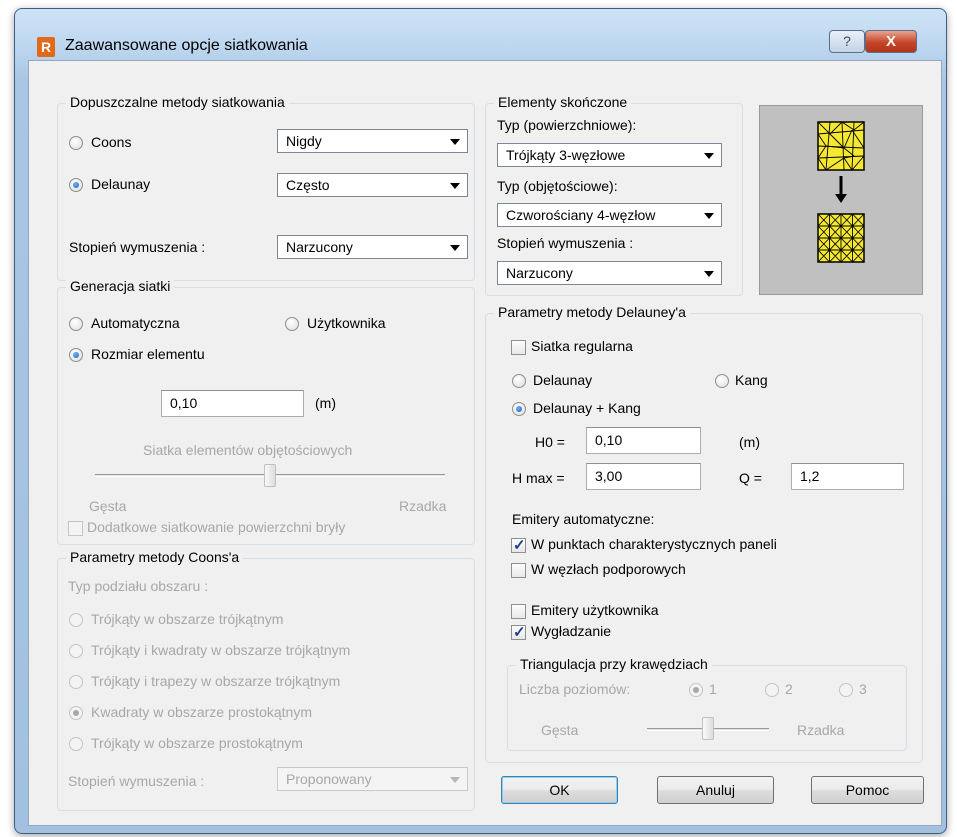 The height and width of the screenshot is (837, 957). What do you see at coordinates (518, 570) in the screenshot?
I see `emit-supports-checkbox` at bounding box center [518, 570].